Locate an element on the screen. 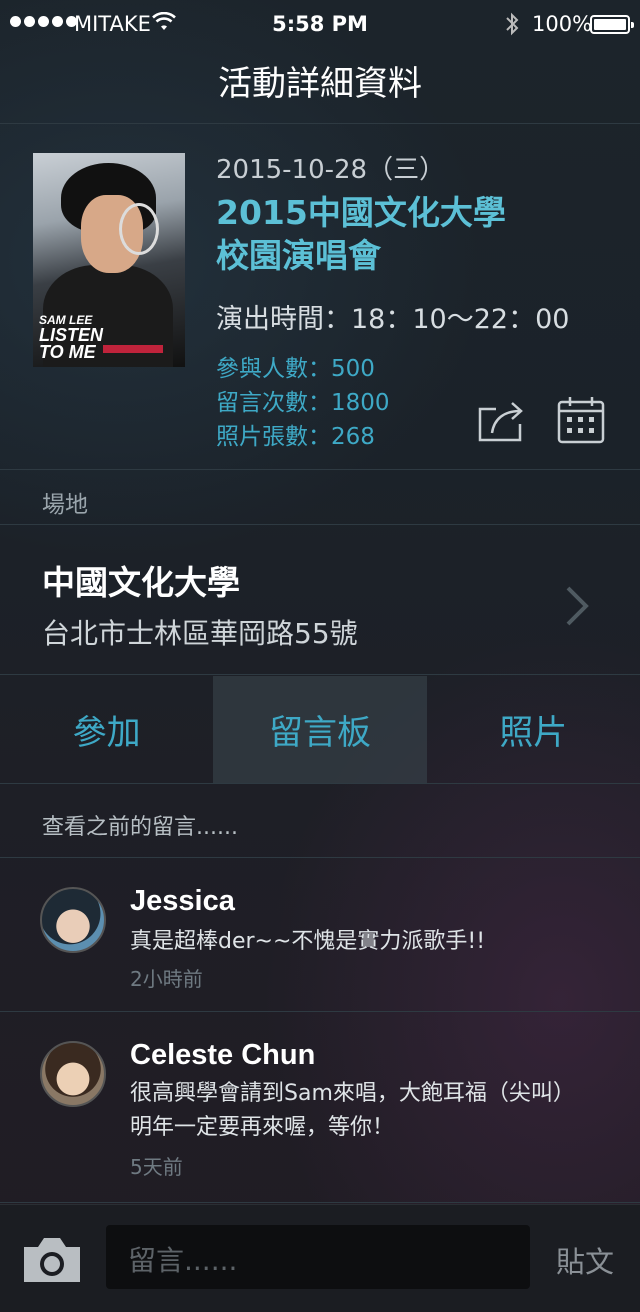 The width and height of the screenshot is (640, 1312). share-icon is located at coordinates (500, 420).